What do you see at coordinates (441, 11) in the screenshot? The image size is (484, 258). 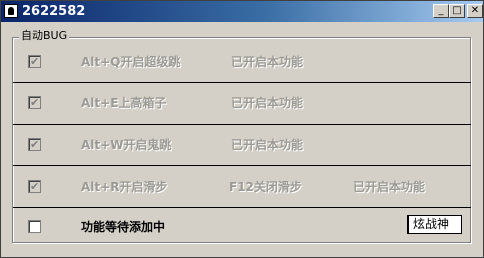 I see `minimize-button: _` at bounding box center [441, 11].